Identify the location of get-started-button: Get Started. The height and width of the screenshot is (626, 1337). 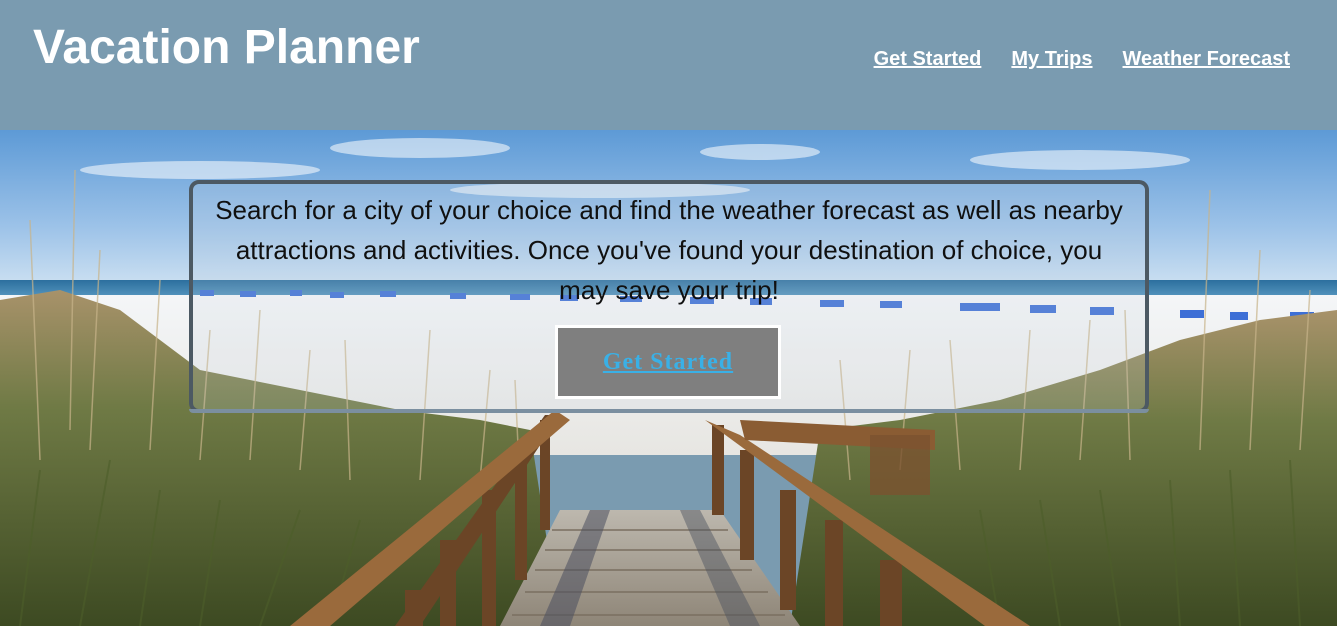
(668, 362).